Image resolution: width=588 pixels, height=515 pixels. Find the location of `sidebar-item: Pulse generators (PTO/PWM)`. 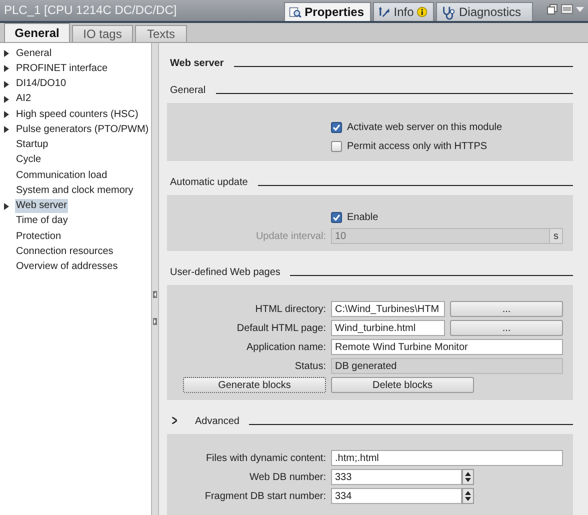

sidebar-item: Pulse generators (PTO/PWM) is located at coordinates (82, 129).